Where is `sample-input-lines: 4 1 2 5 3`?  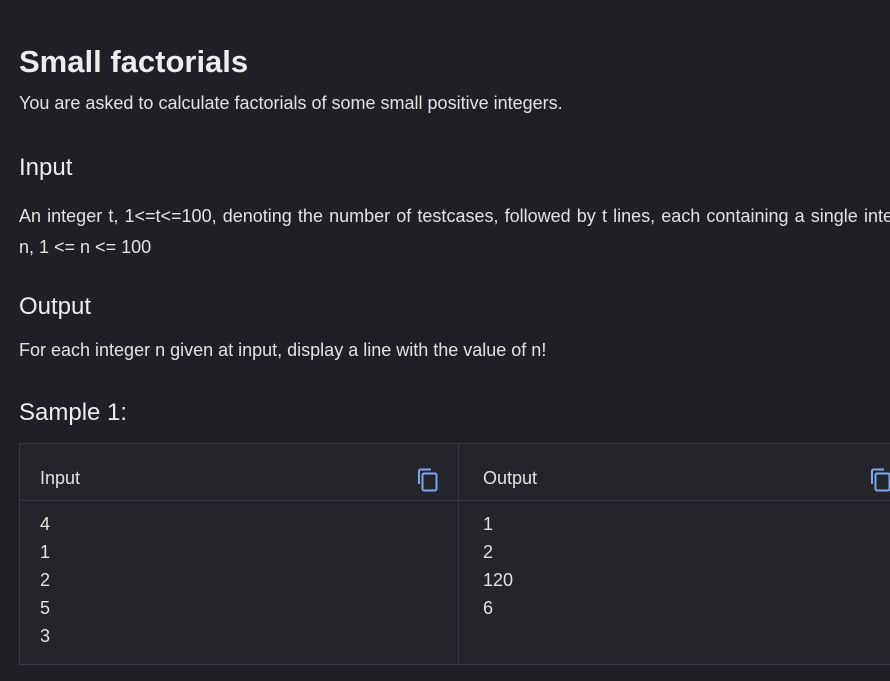
sample-input-lines: 4 1 2 5 3 is located at coordinates (45, 580).